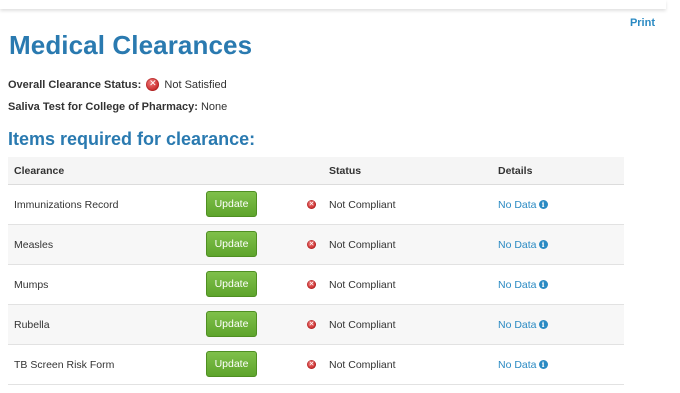 The height and width of the screenshot is (393, 680). I want to click on clearance-name: Measles, so click(34, 245).